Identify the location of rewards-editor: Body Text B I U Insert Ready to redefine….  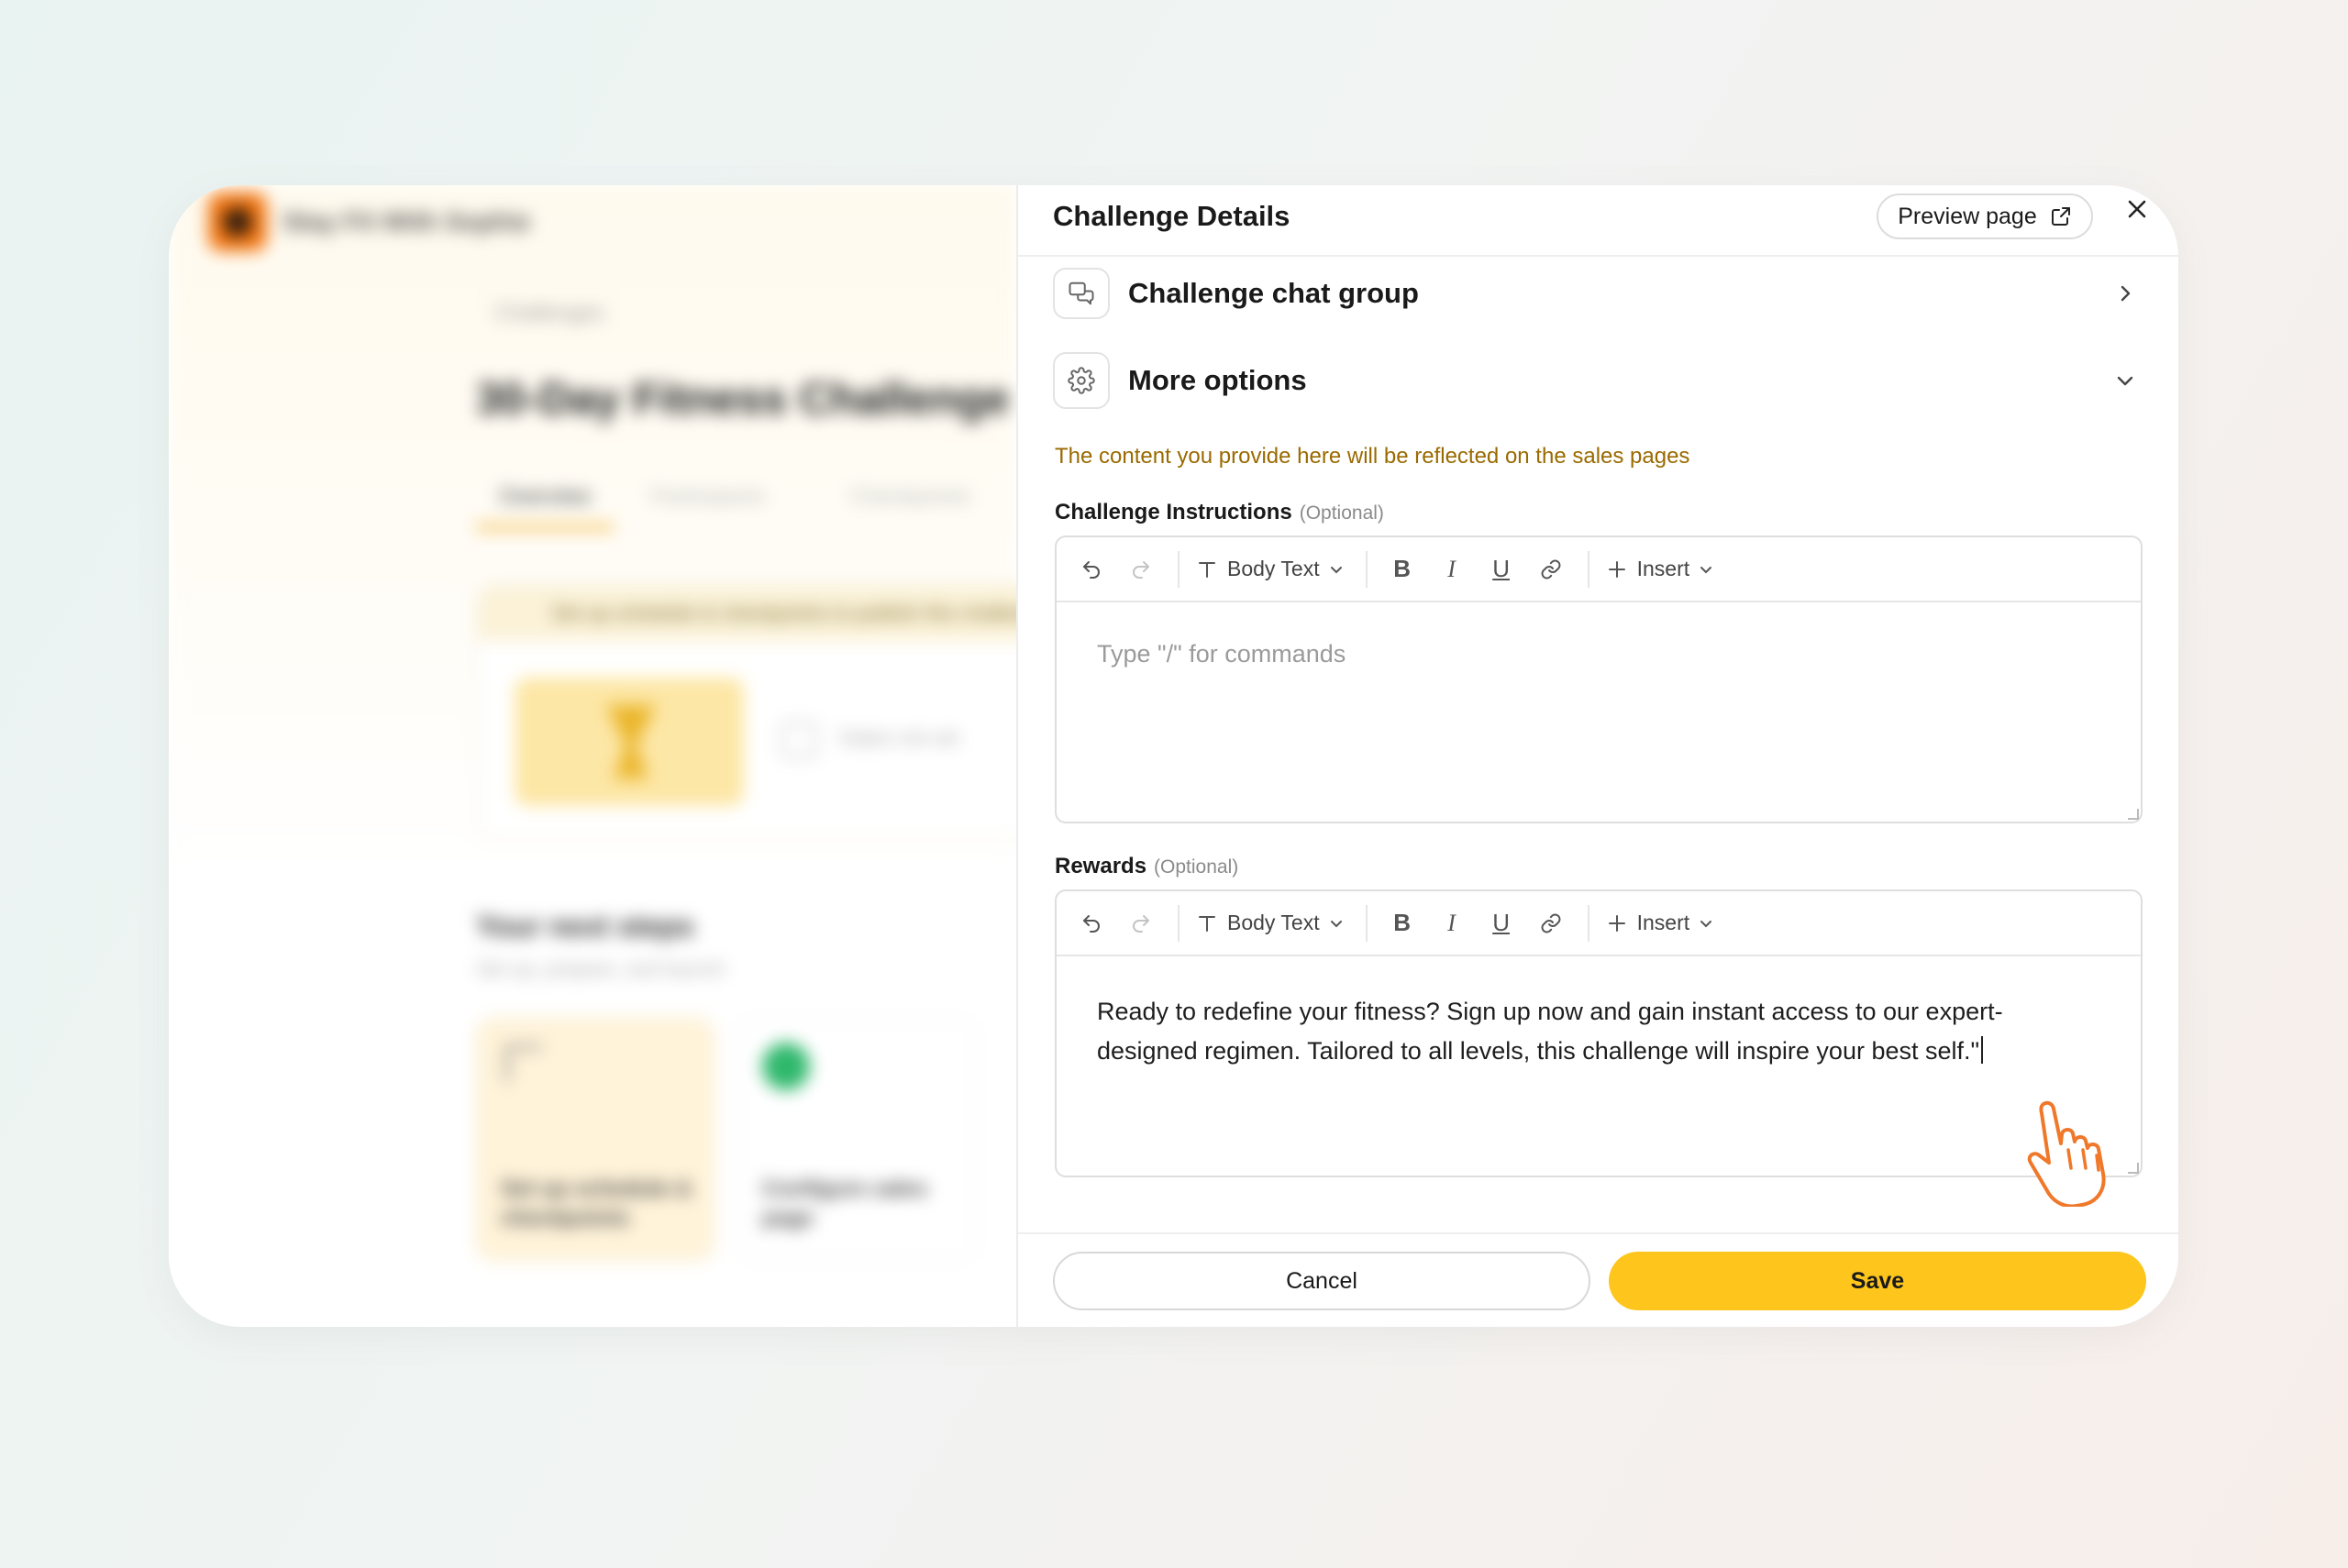
(1599, 1033).